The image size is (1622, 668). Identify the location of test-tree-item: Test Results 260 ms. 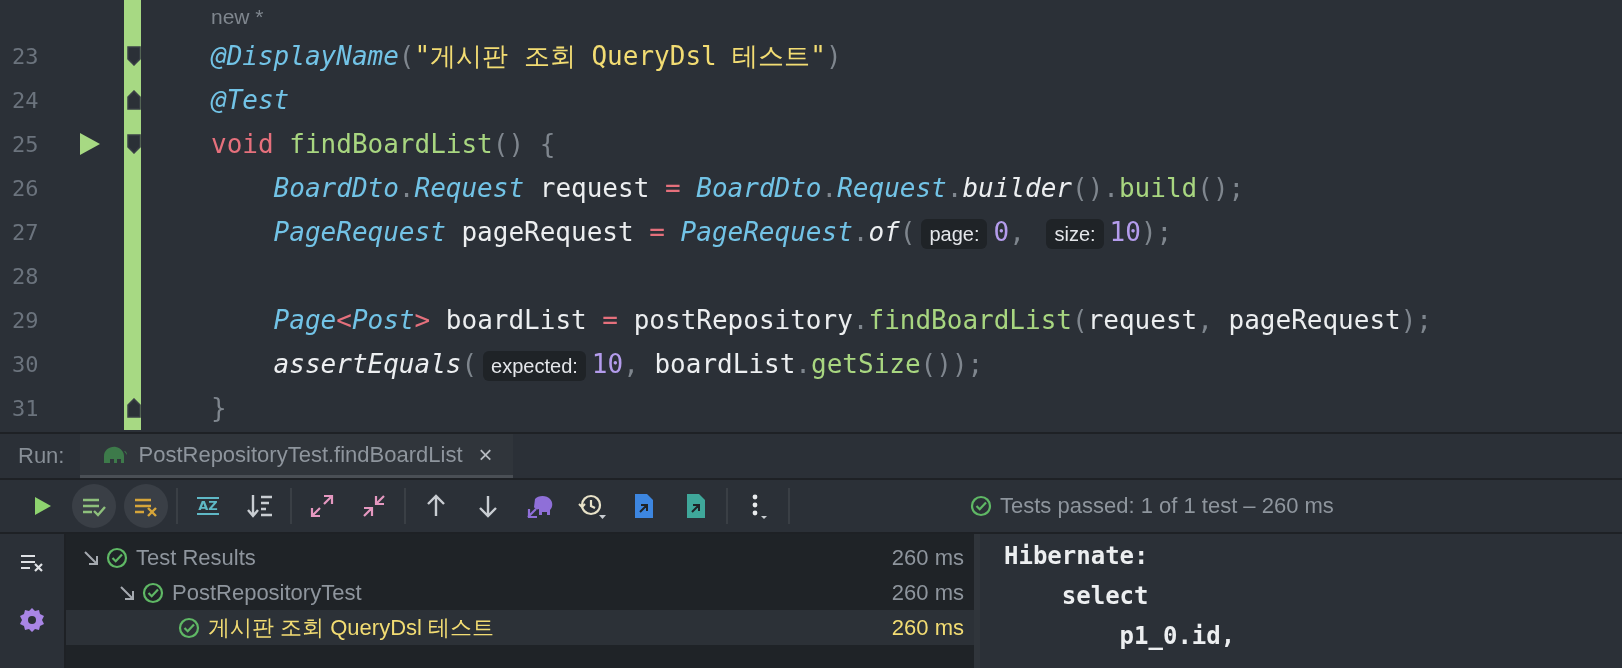
(520, 557).